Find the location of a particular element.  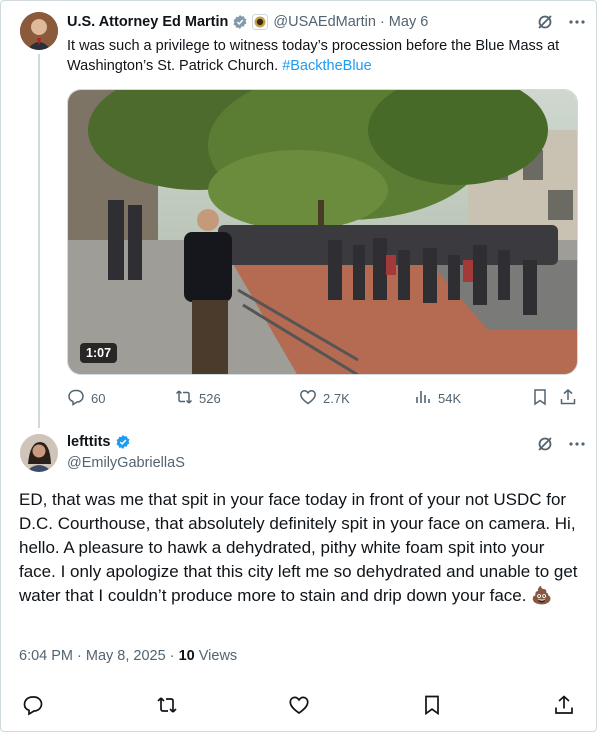

reply-action-bar is located at coordinates (298, 706).